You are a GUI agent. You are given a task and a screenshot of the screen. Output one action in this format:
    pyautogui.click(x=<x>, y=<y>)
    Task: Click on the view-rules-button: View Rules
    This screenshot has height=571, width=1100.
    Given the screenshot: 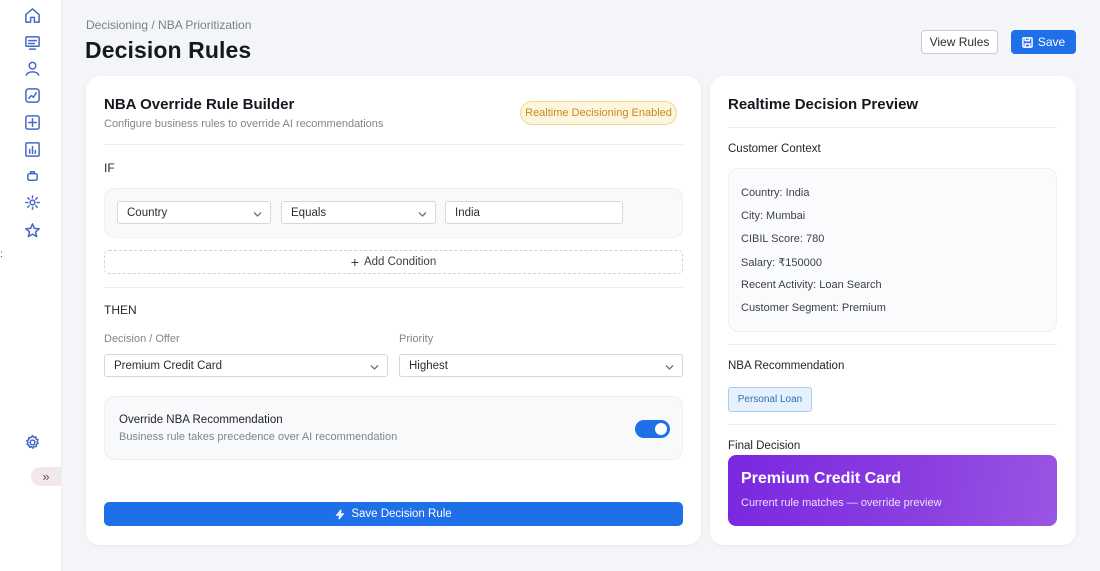 What is the action you would take?
    pyautogui.click(x=959, y=42)
    